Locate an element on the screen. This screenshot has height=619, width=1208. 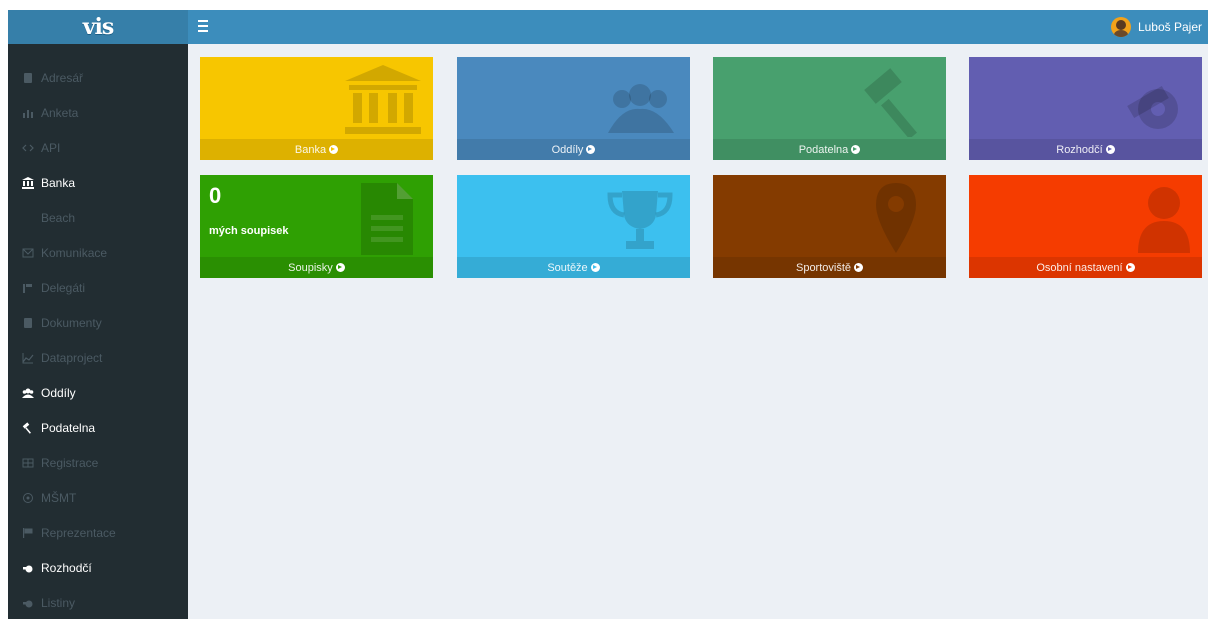
tile-label: Soupisky is located at coordinates (310, 267).